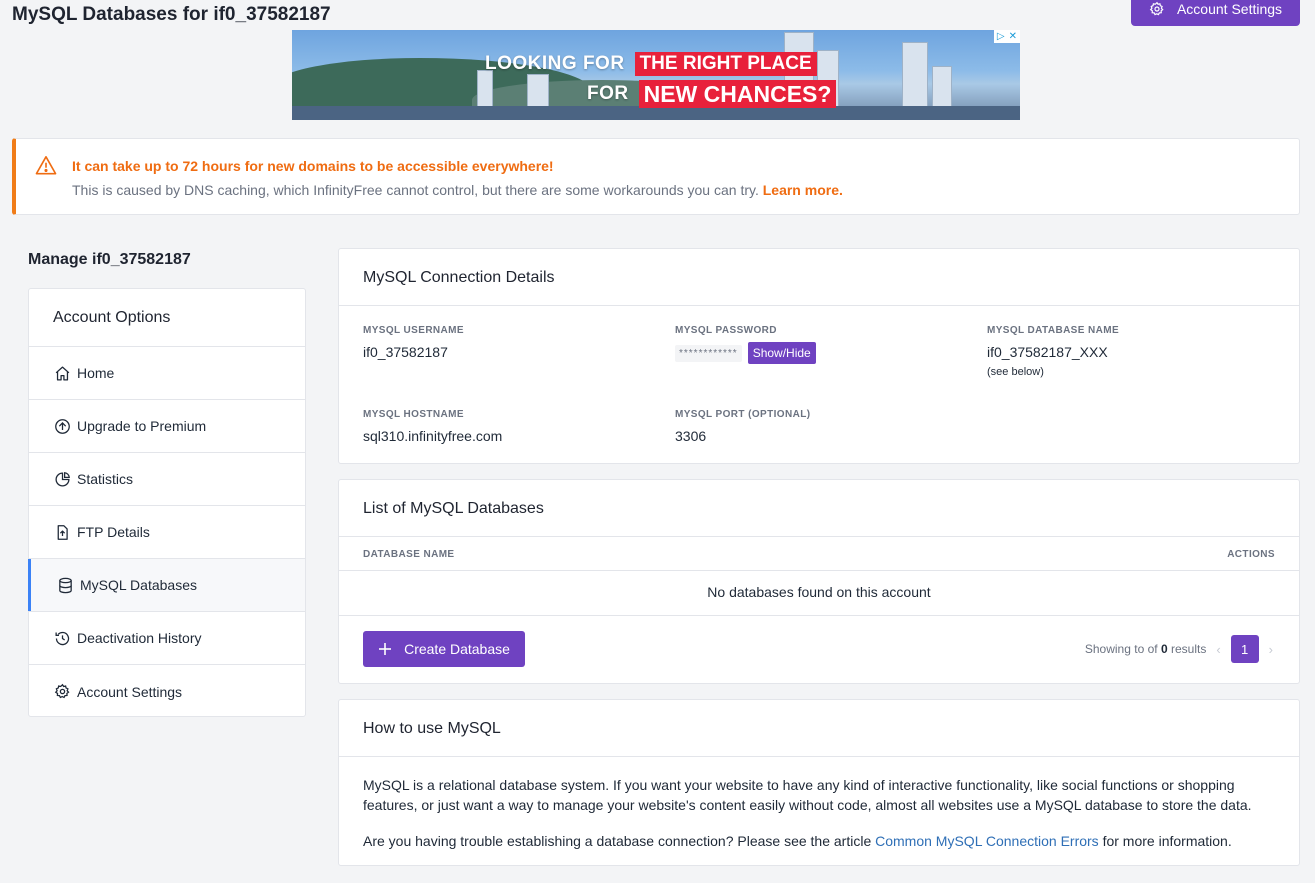 The image size is (1315, 883). Describe the element at coordinates (457, 649) in the screenshot. I see `create-database-label: Create Database` at that location.